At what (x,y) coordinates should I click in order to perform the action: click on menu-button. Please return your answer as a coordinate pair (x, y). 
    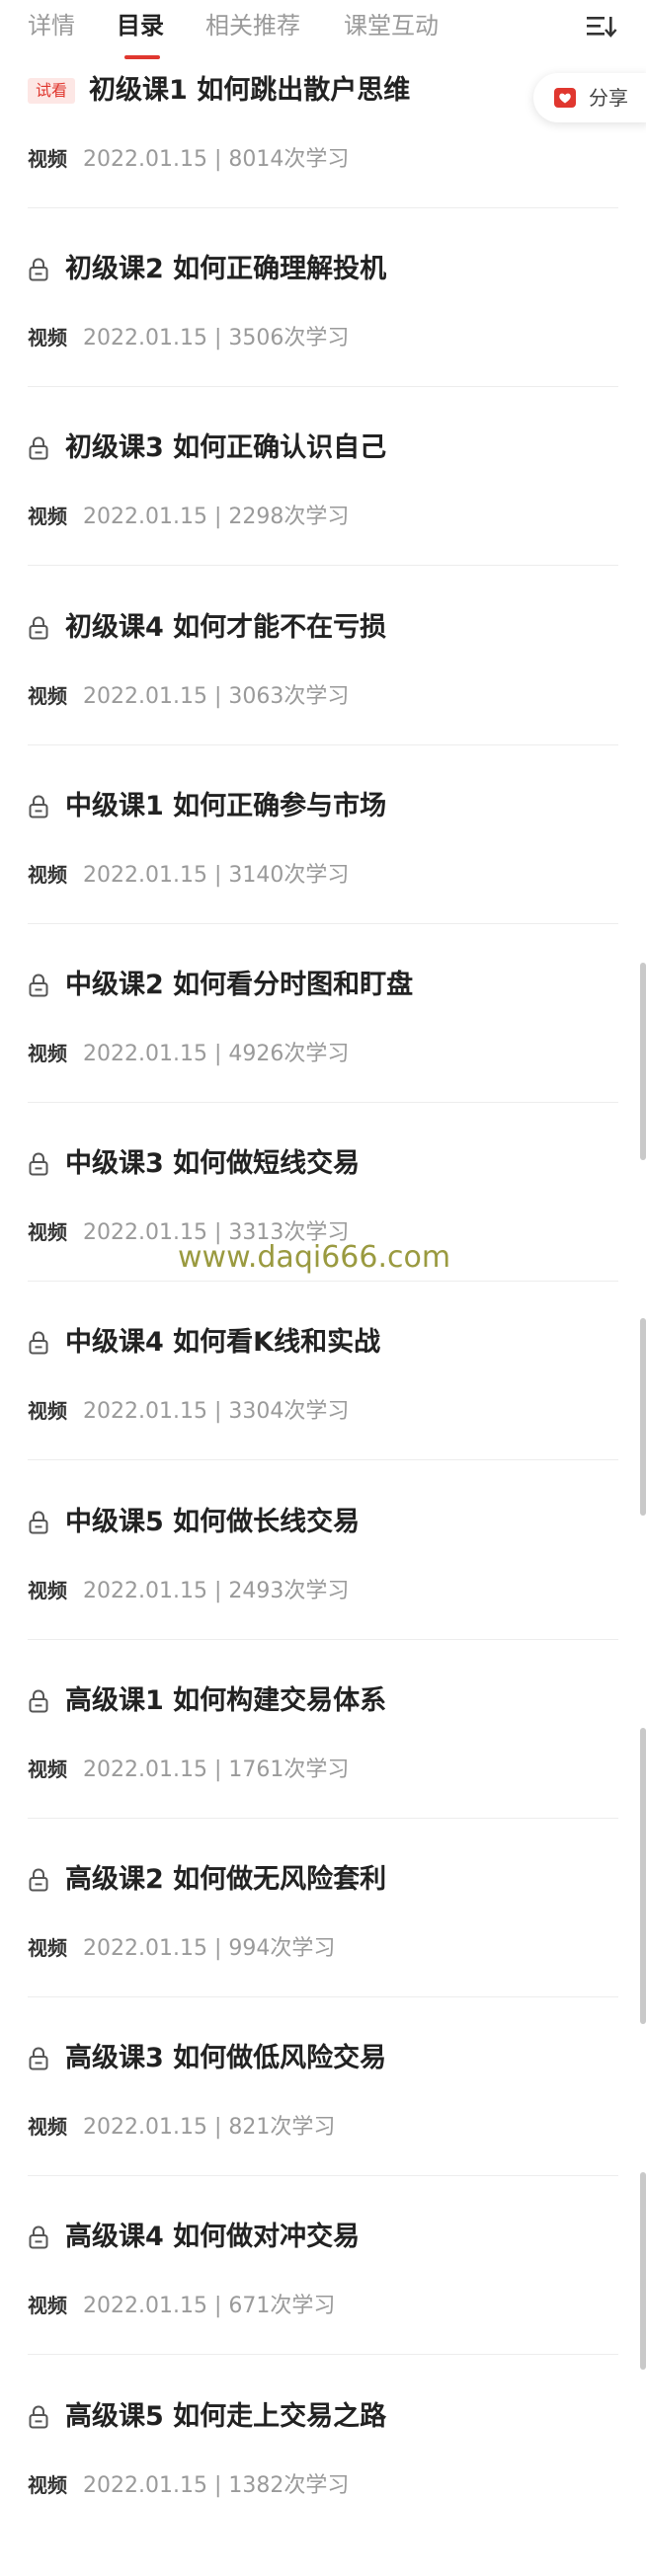
    Looking at the image, I should click on (602, 26).